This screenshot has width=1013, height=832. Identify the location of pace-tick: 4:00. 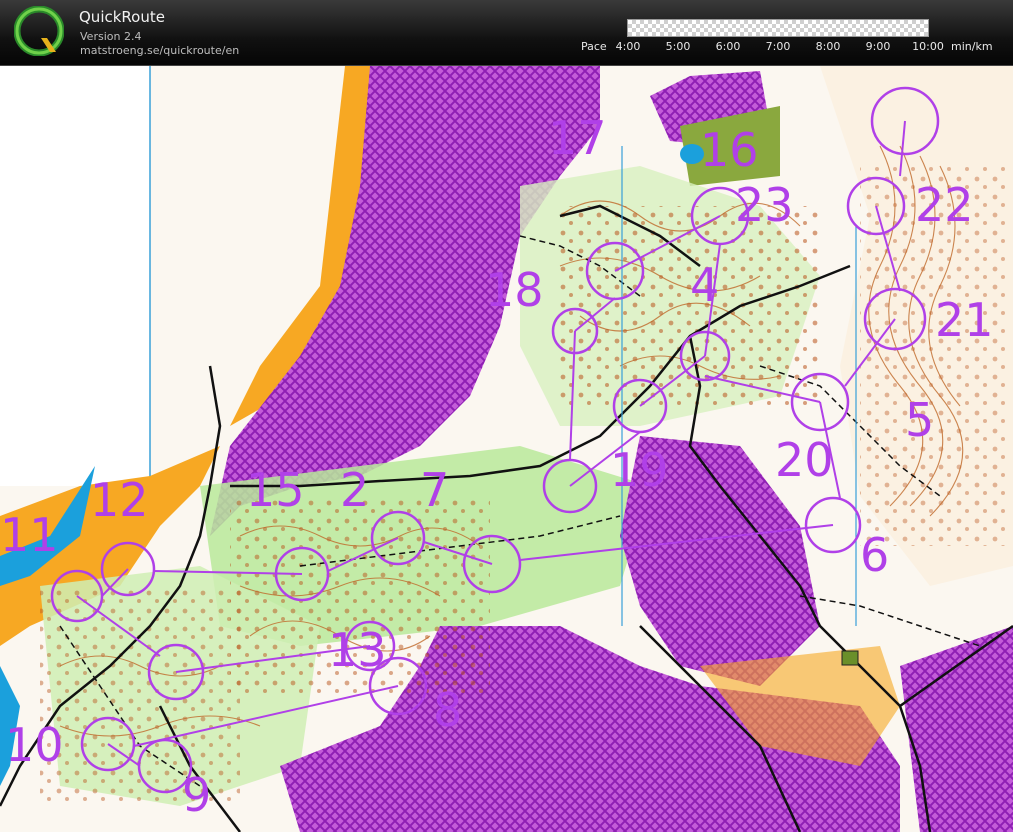
(628, 46).